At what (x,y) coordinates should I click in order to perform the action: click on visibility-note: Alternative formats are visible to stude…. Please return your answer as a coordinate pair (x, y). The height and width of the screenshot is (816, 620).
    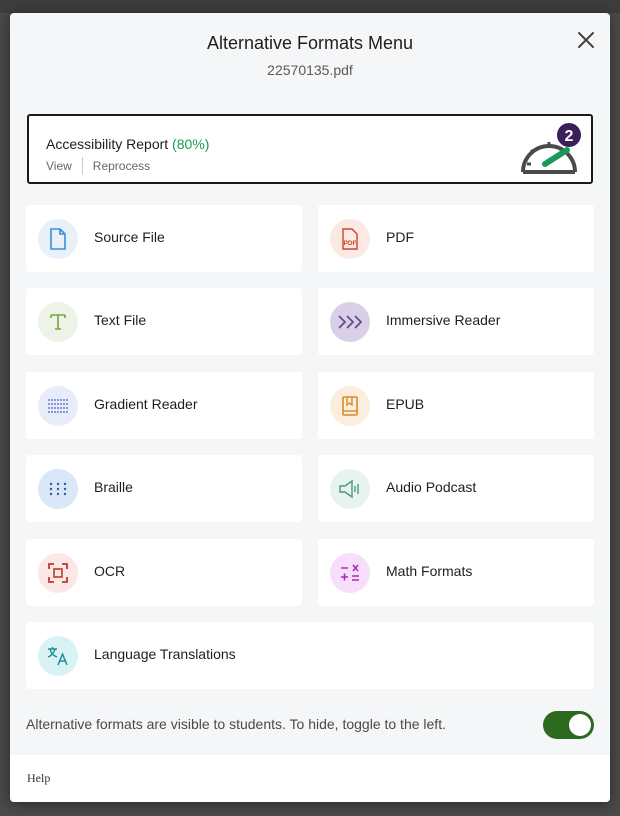
    Looking at the image, I should click on (236, 724).